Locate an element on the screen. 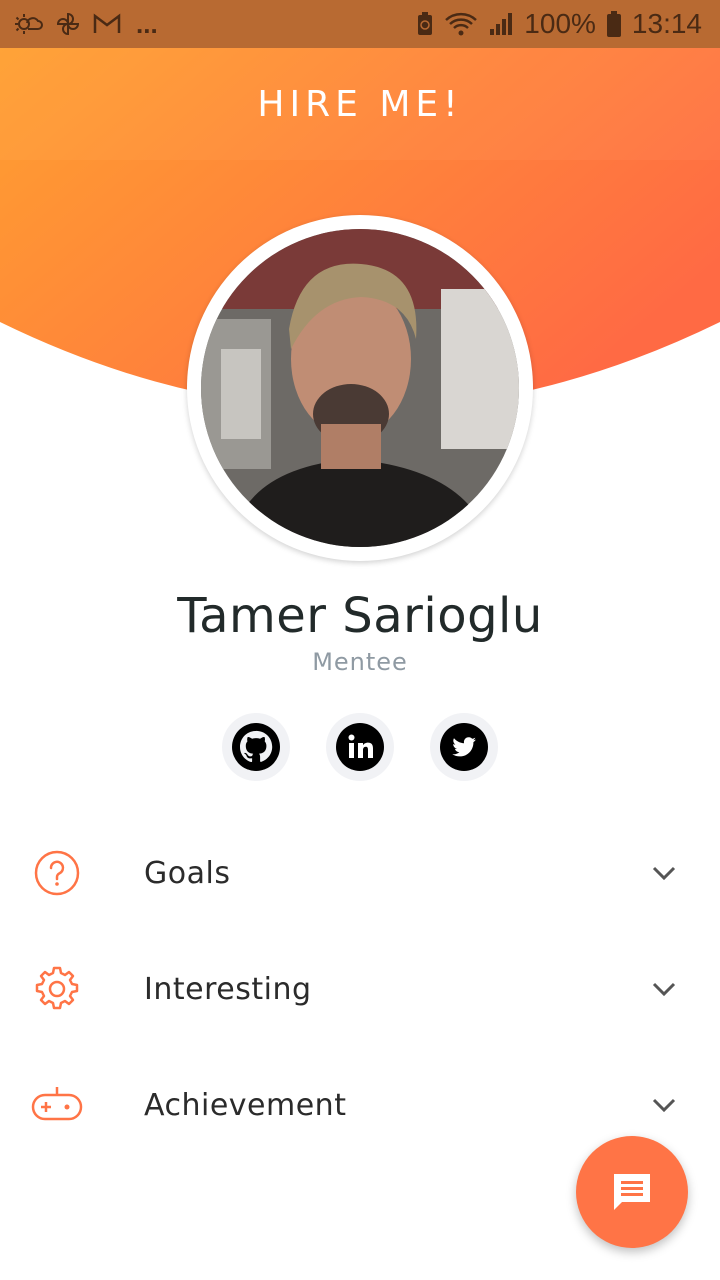 The width and height of the screenshot is (720, 1280). pinwheel-icon is located at coordinates (68, 24).